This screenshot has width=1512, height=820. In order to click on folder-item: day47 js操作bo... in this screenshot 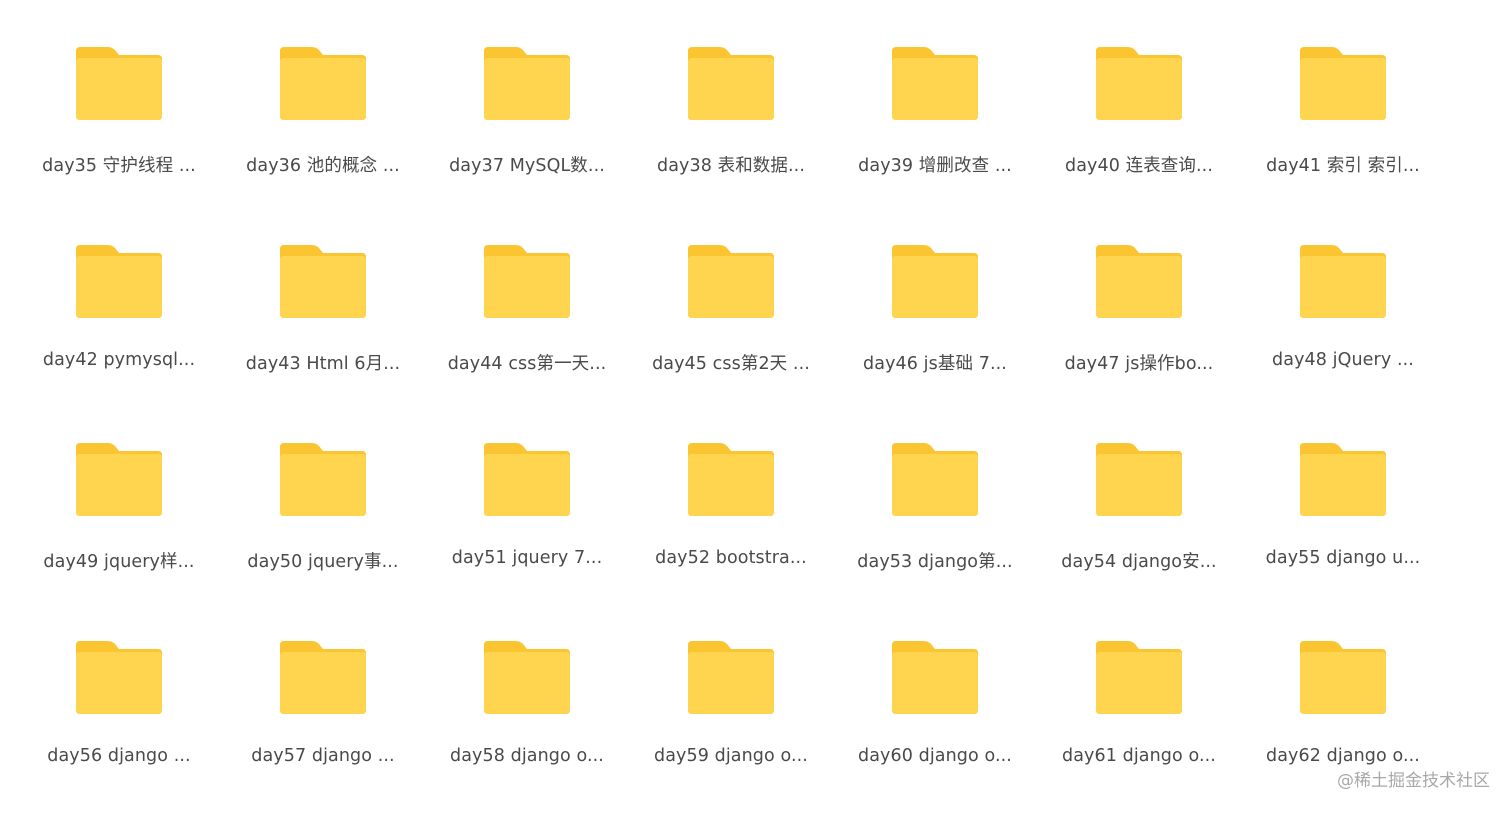, I will do `click(1139, 325)`.